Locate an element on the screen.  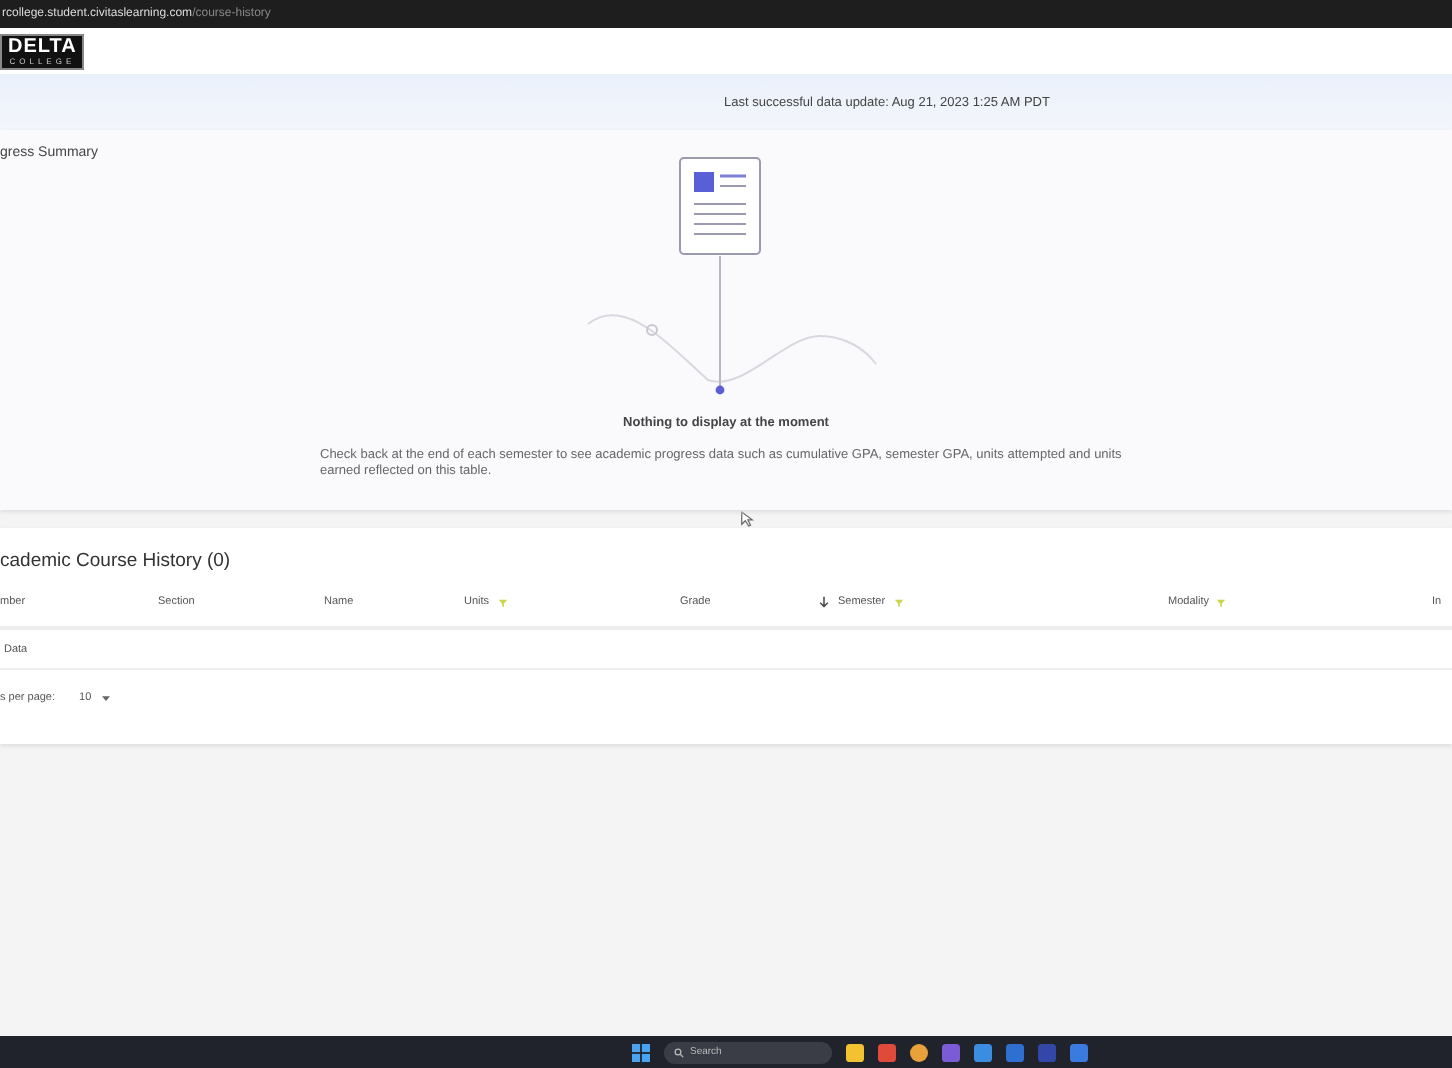
caret-icon is located at coordinates (105, 698).